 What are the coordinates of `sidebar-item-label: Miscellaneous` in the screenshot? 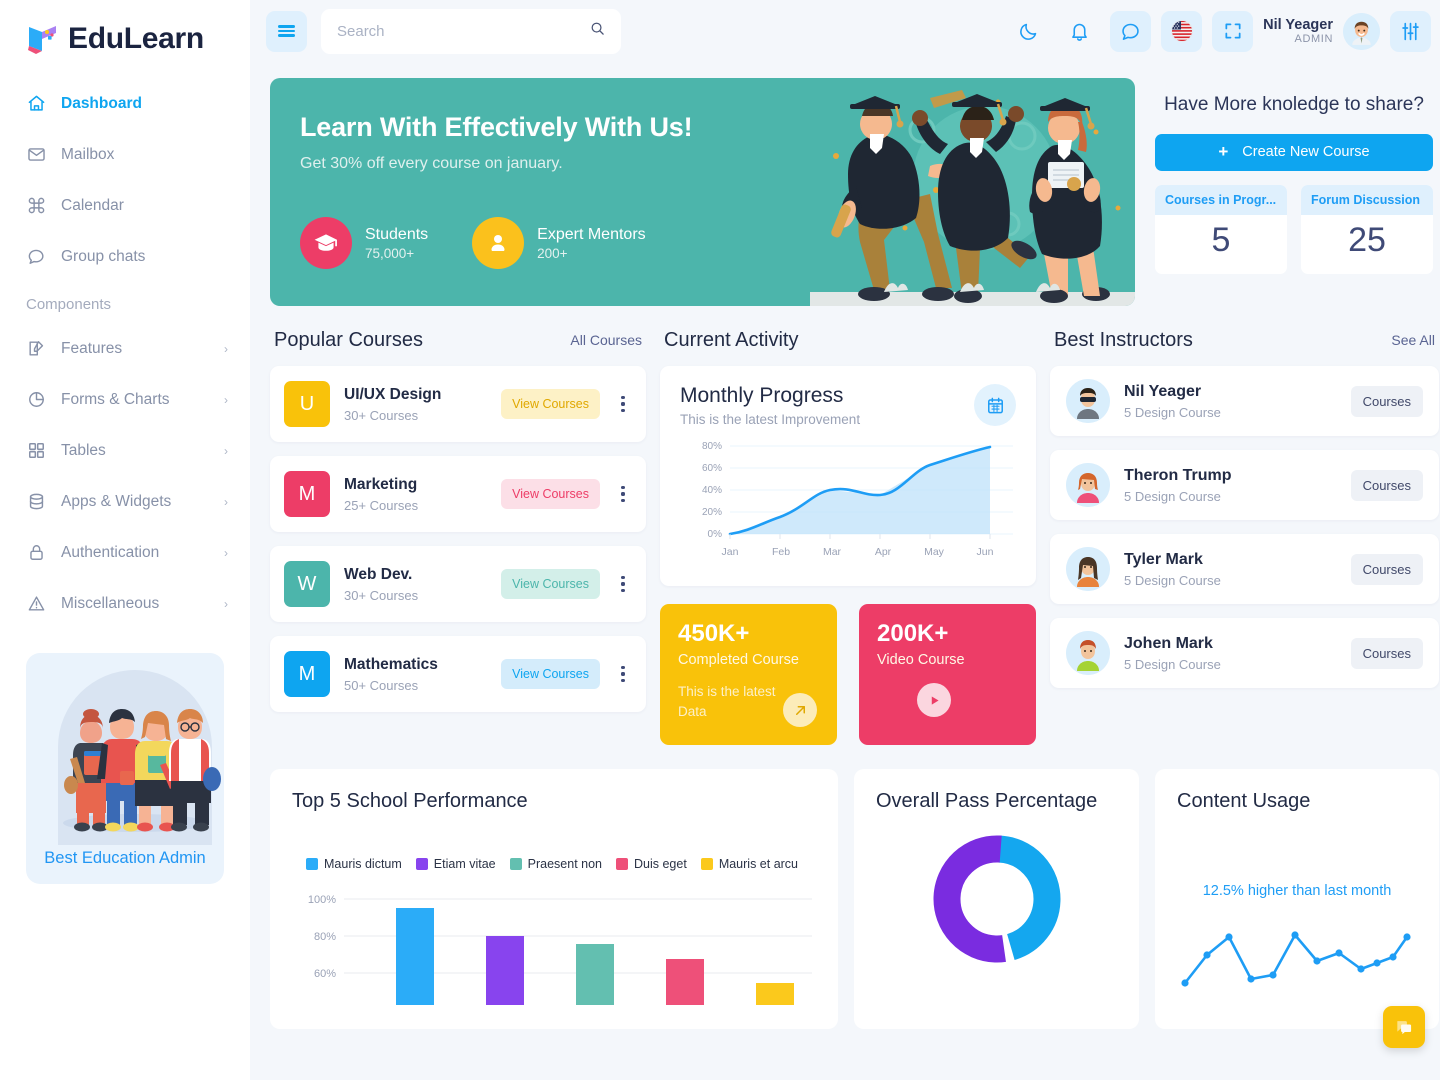 It's located at (110, 603).